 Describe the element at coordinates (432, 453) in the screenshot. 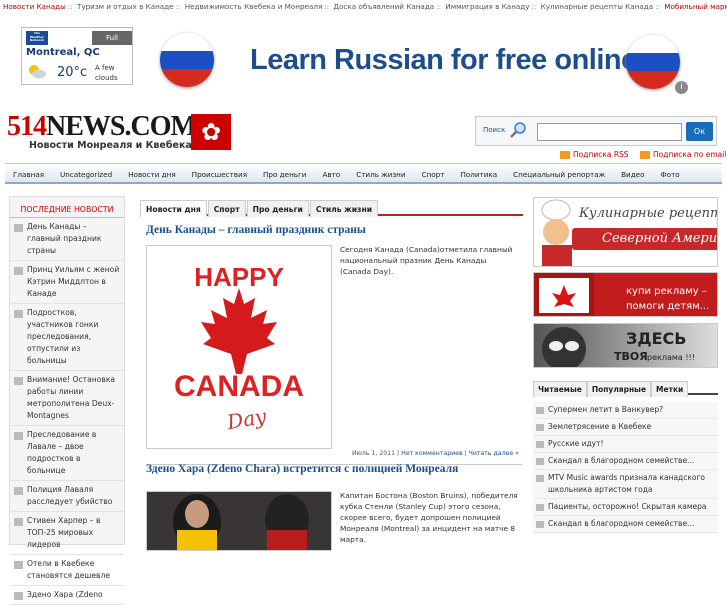

I see `comments-link: Нет комментариев` at that location.